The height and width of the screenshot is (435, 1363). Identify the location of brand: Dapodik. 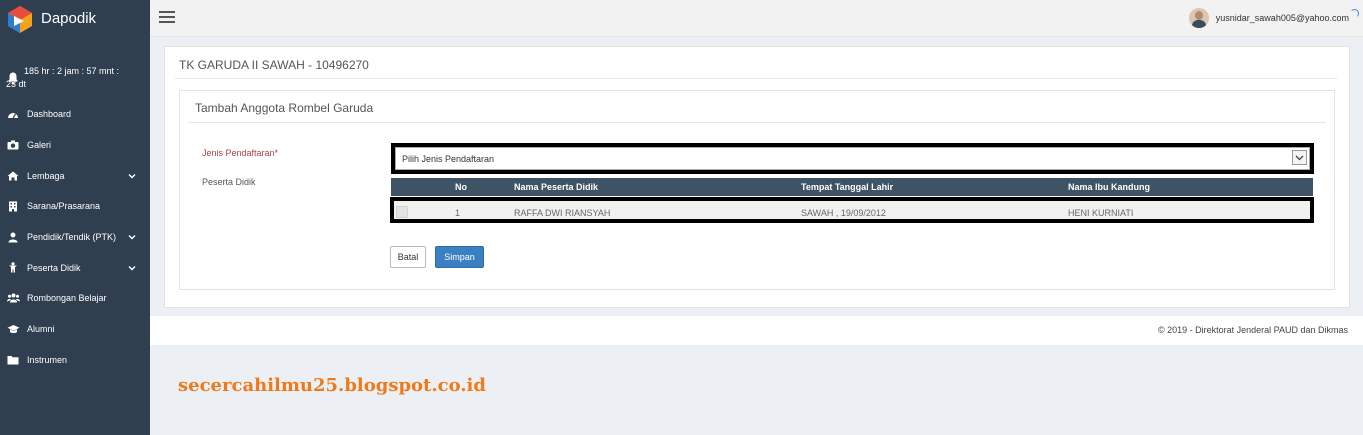
(75, 18).